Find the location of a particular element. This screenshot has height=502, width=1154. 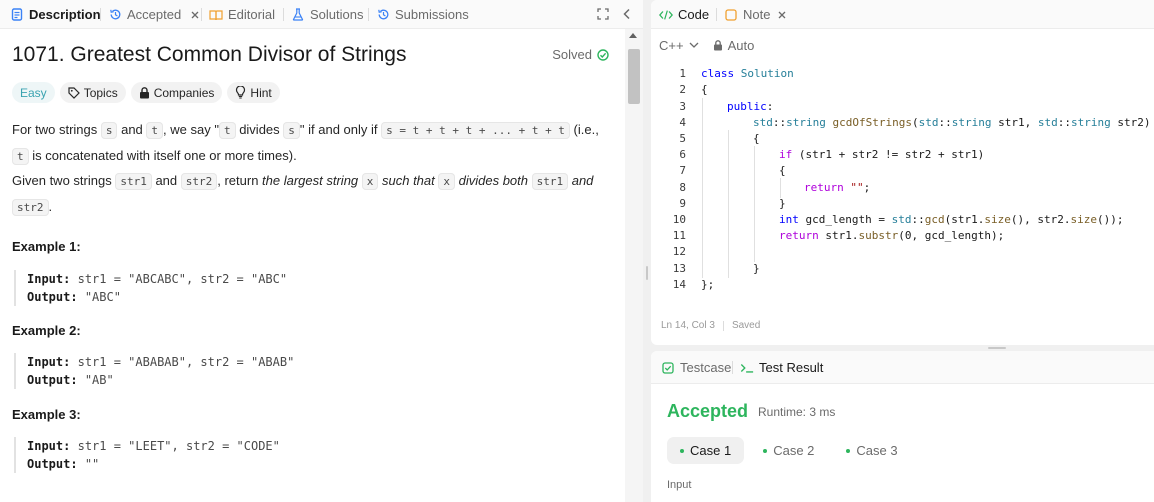

language-select: C++ is located at coordinates (679, 45).